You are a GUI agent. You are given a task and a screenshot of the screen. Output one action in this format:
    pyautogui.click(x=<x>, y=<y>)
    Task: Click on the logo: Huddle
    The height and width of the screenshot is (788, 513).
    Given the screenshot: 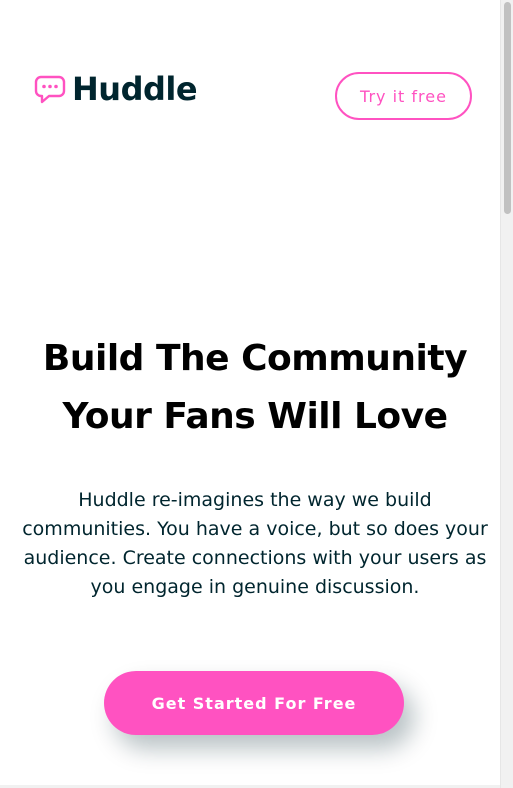 What is the action you would take?
    pyautogui.click(x=116, y=89)
    